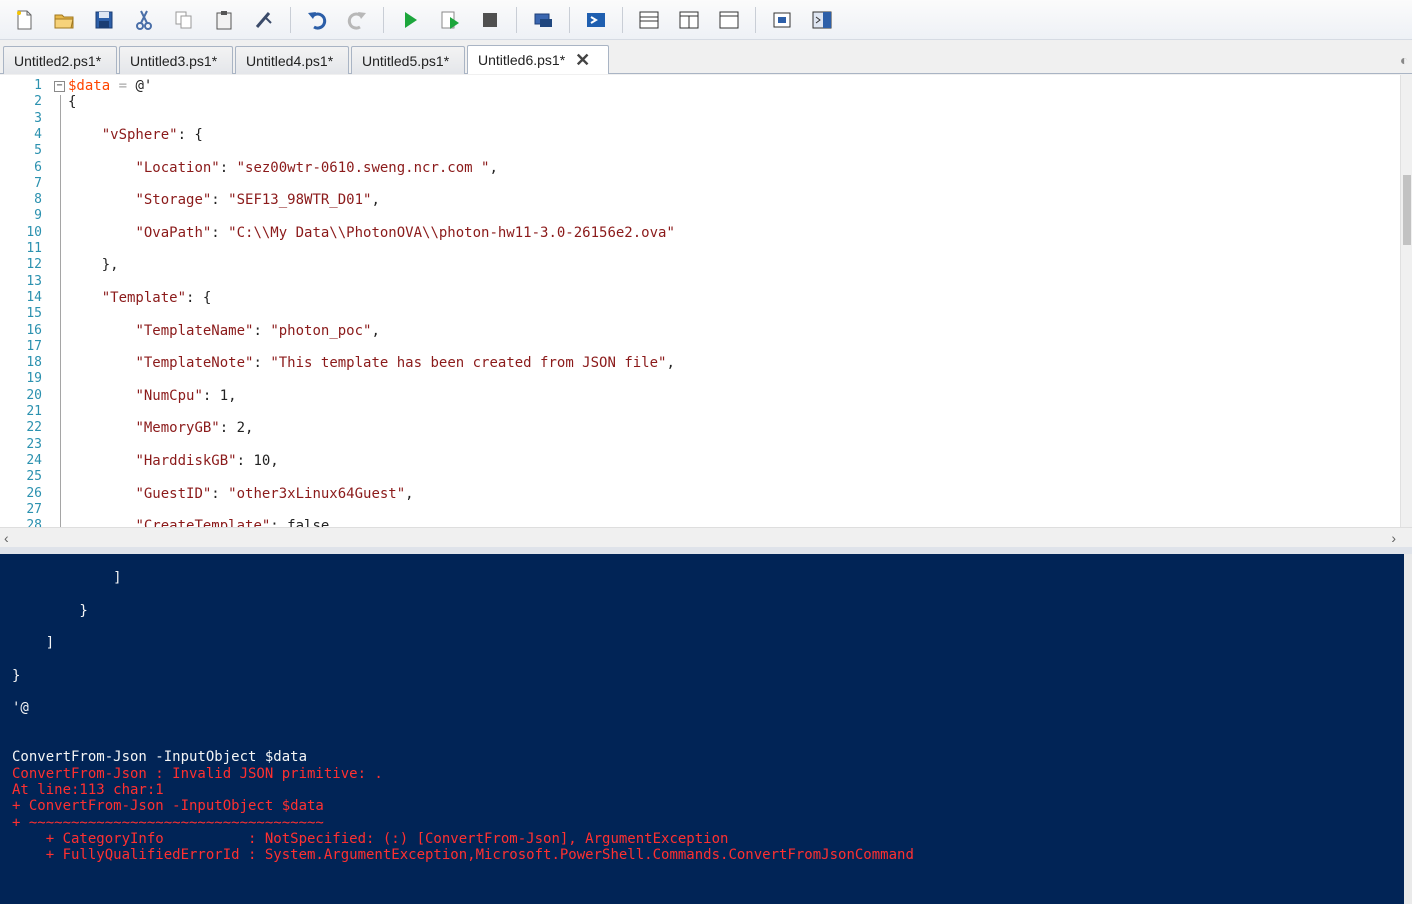  I want to click on line-number: 26, so click(34, 493).